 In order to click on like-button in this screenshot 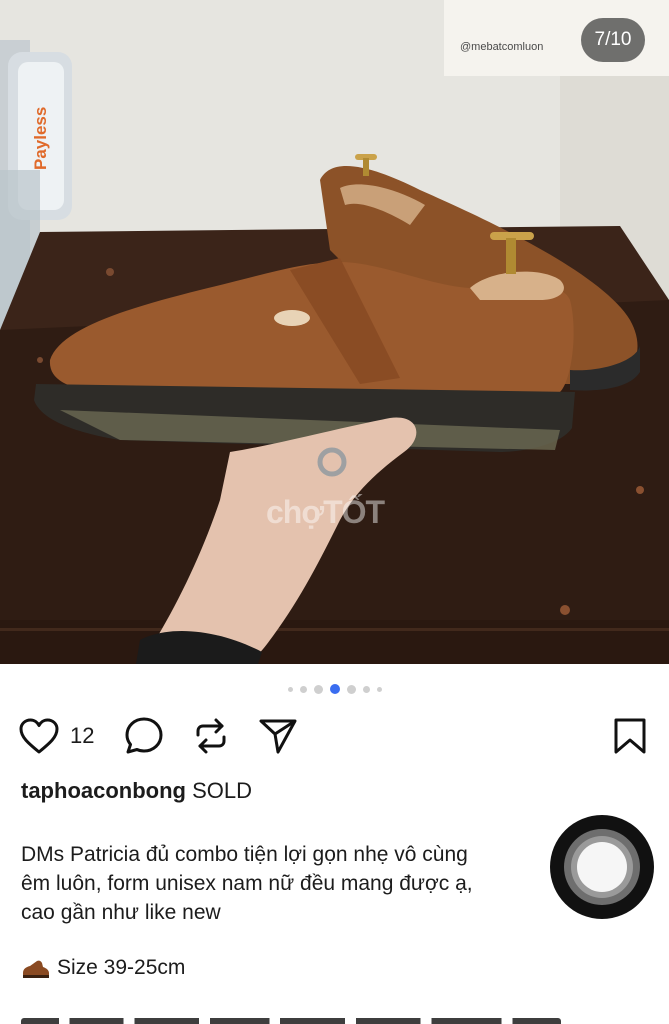, I will do `click(39, 736)`.